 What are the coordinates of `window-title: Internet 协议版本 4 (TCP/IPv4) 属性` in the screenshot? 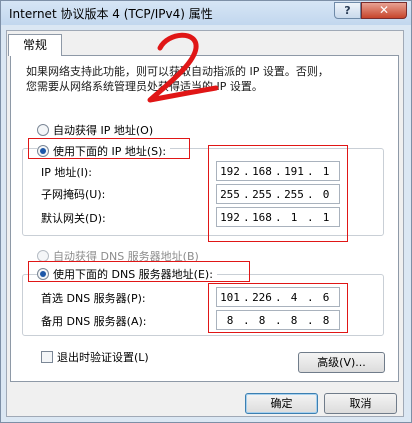 It's located at (111, 14).